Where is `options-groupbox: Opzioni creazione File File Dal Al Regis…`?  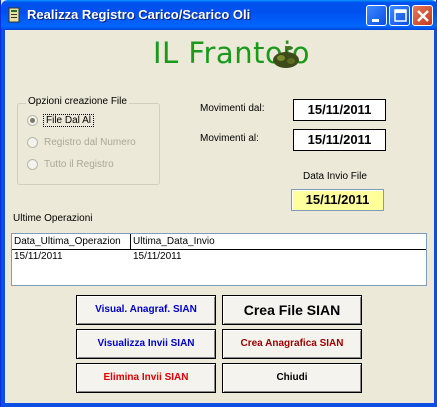 options-groupbox: Opzioni creazione File File Dal Al Regis… is located at coordinates (88, 140).